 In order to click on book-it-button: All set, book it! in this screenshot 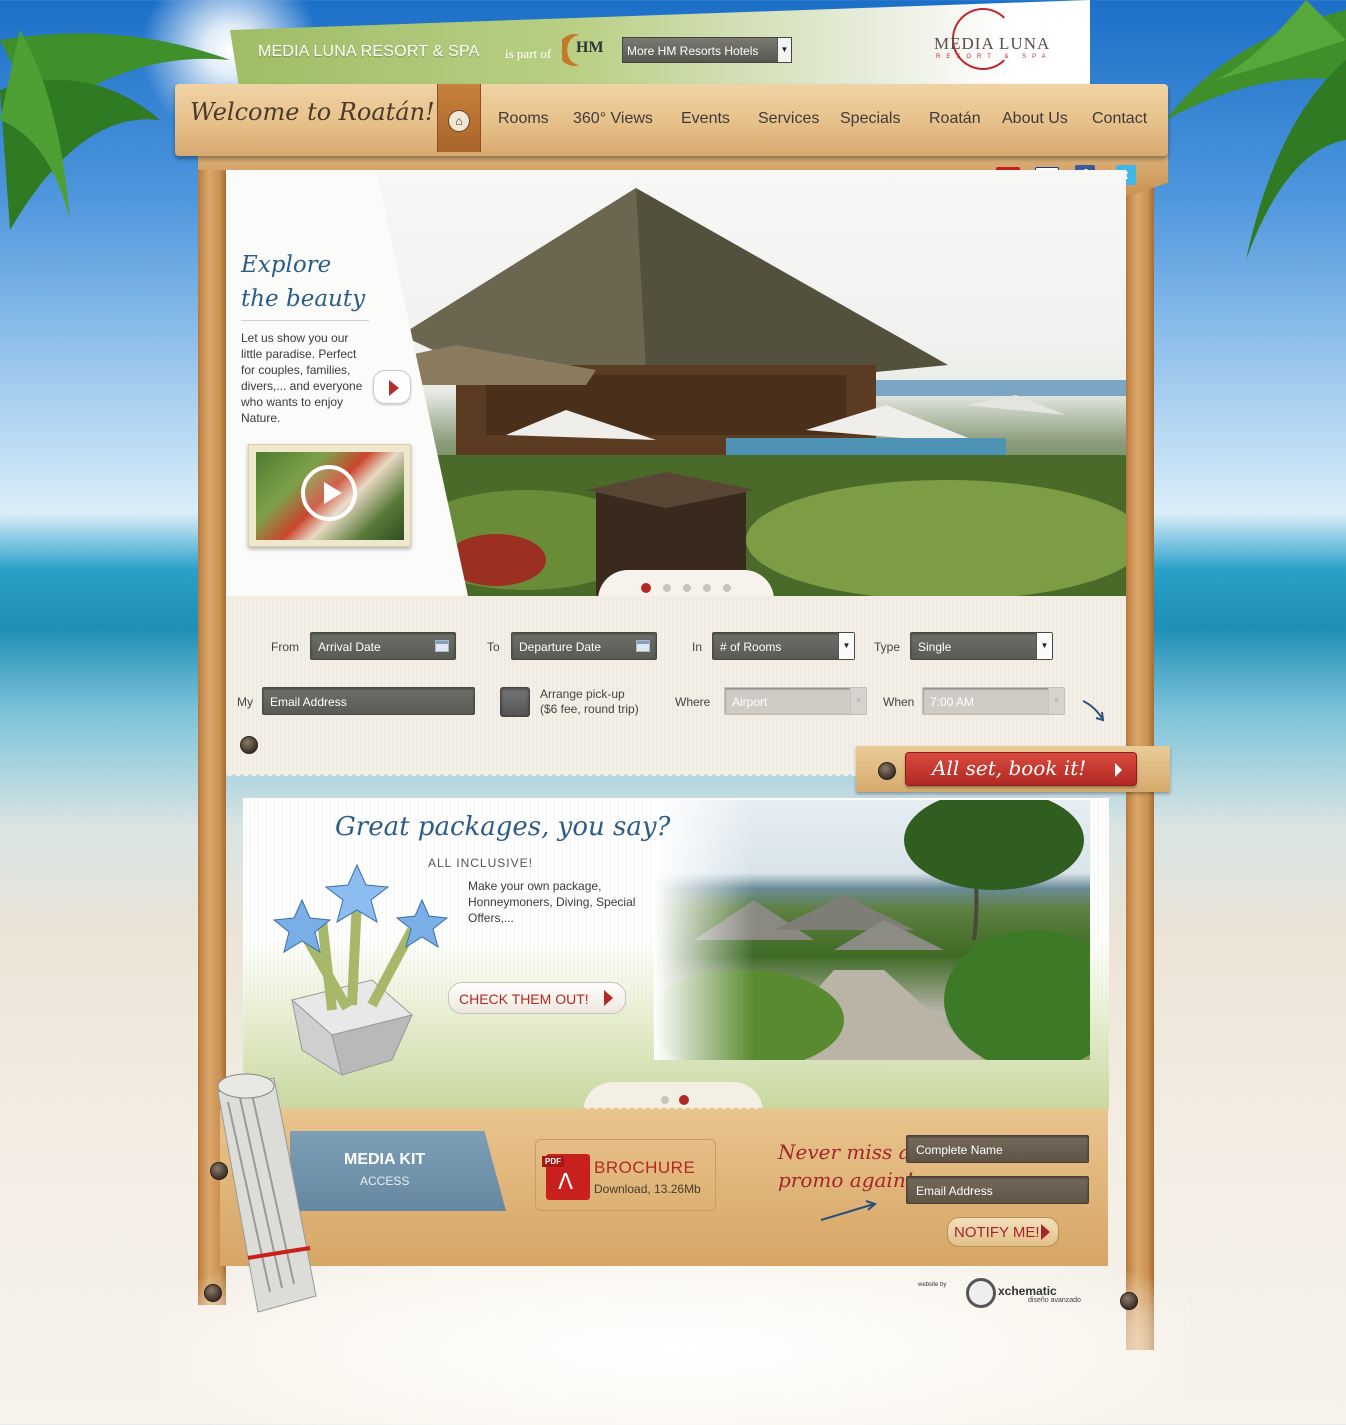, I will do `click(1021, 769)`.